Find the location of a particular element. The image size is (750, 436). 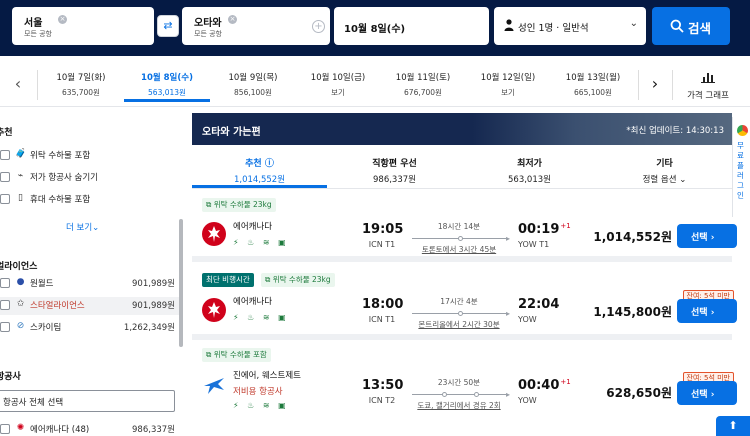

filter-carry-on: ▯ 휴대 수하물 포함 is located at coordinates (90, 200).